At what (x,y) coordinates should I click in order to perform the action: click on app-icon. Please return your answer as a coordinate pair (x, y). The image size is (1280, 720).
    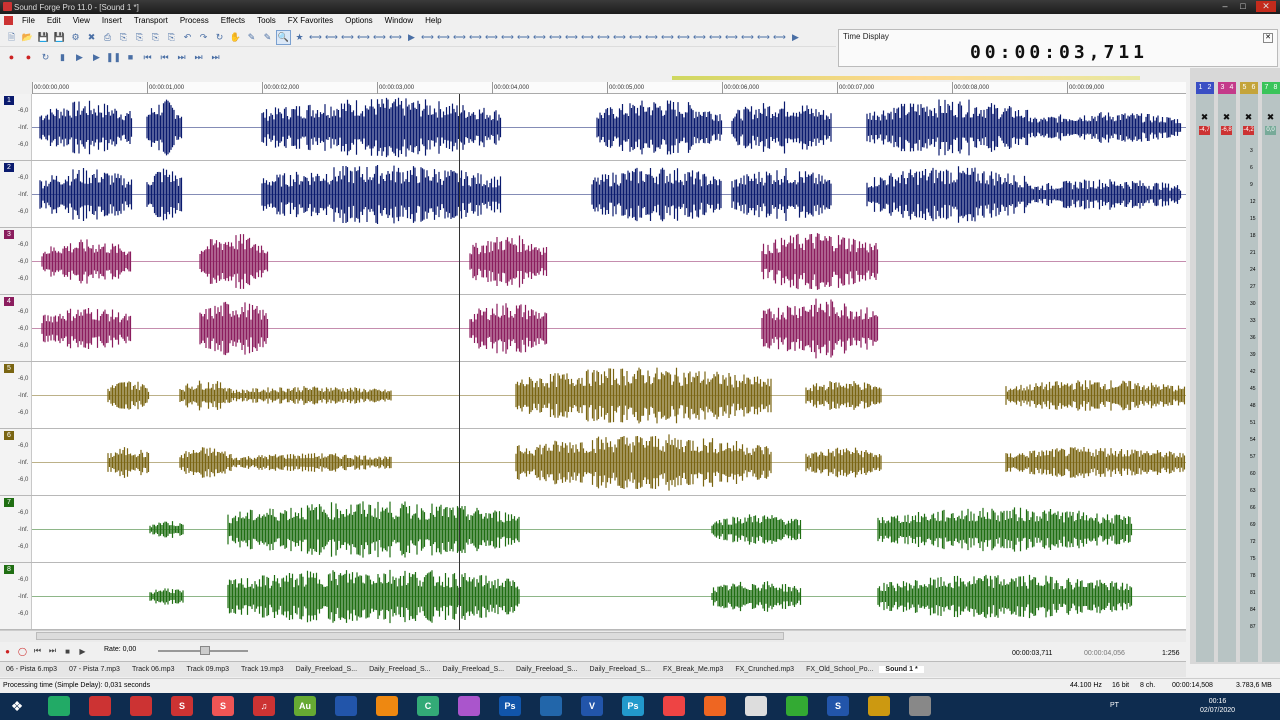
    Looking at the image, I should click on (7, 6).